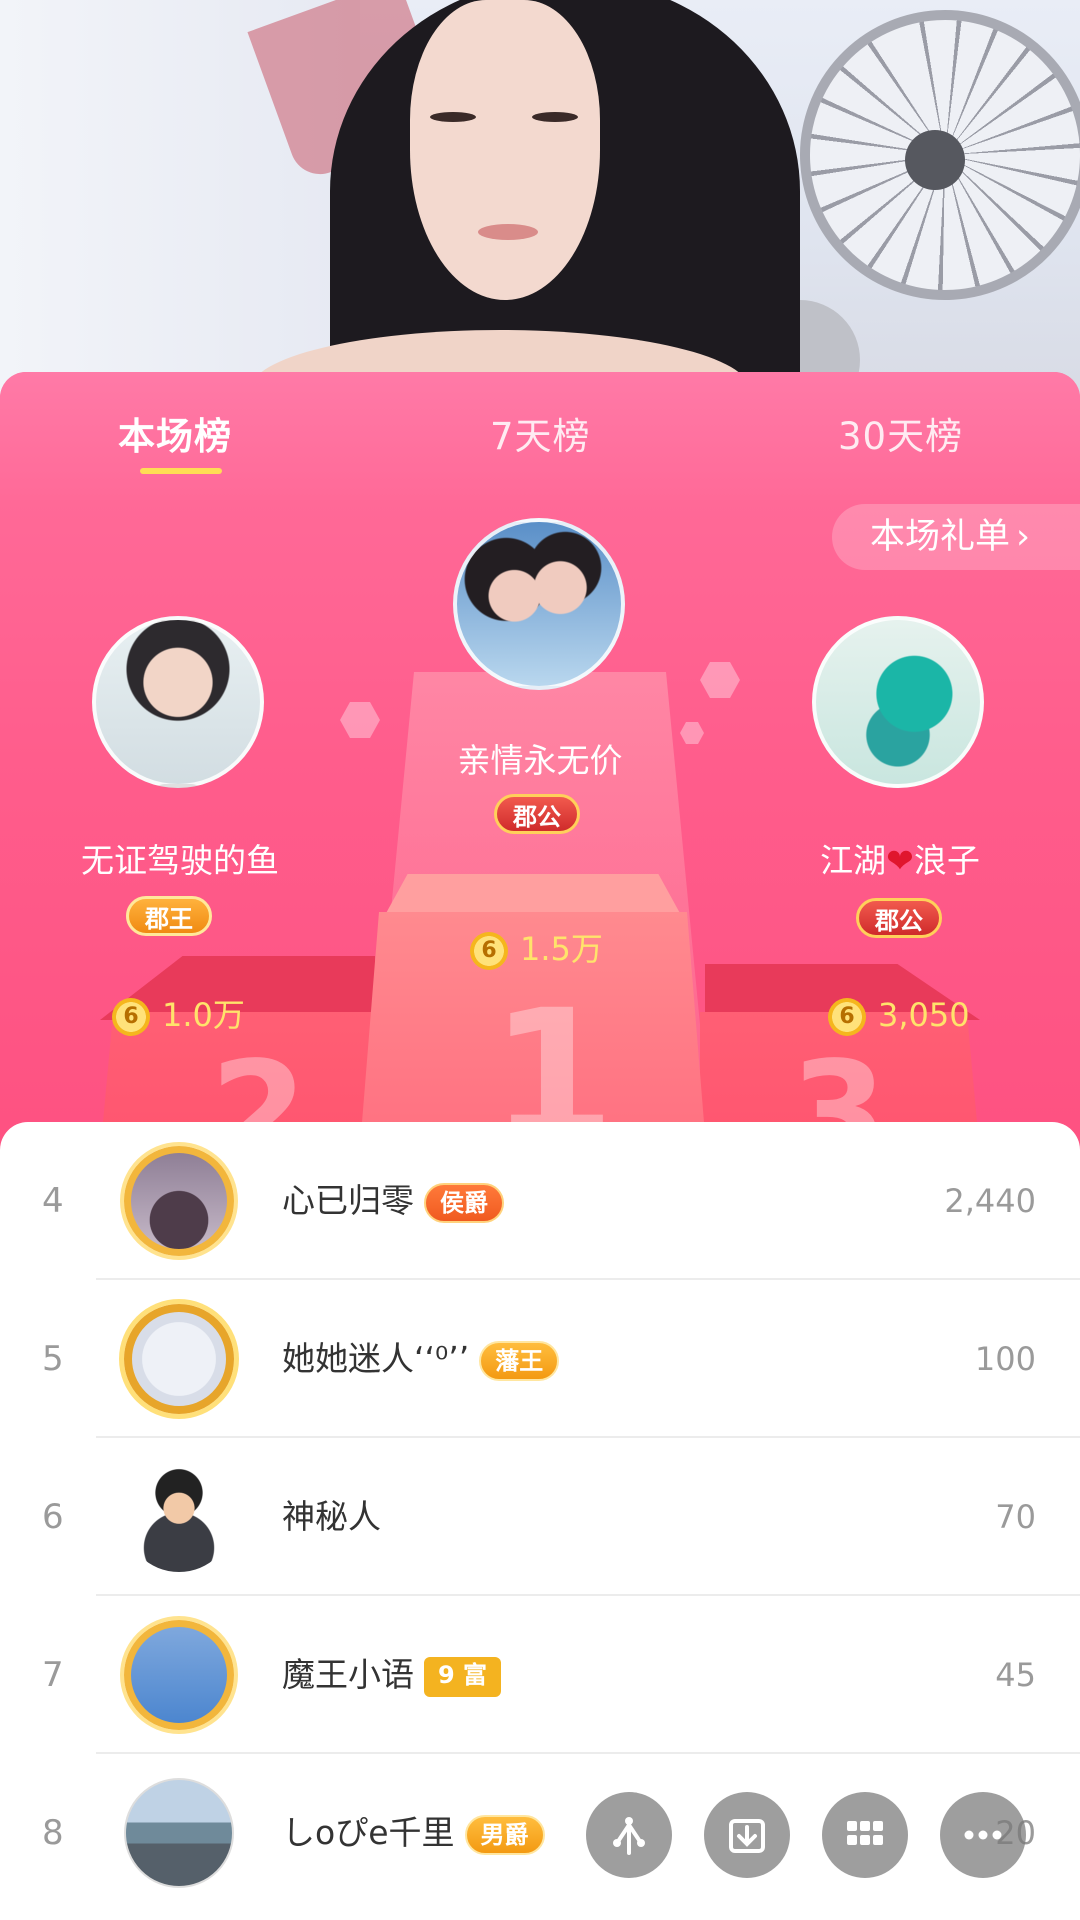  What do you see at coordinates (540, 760) in the screenshot?
I see `rank-1-name: 亲情永无价` at bounding box center [540, 760].